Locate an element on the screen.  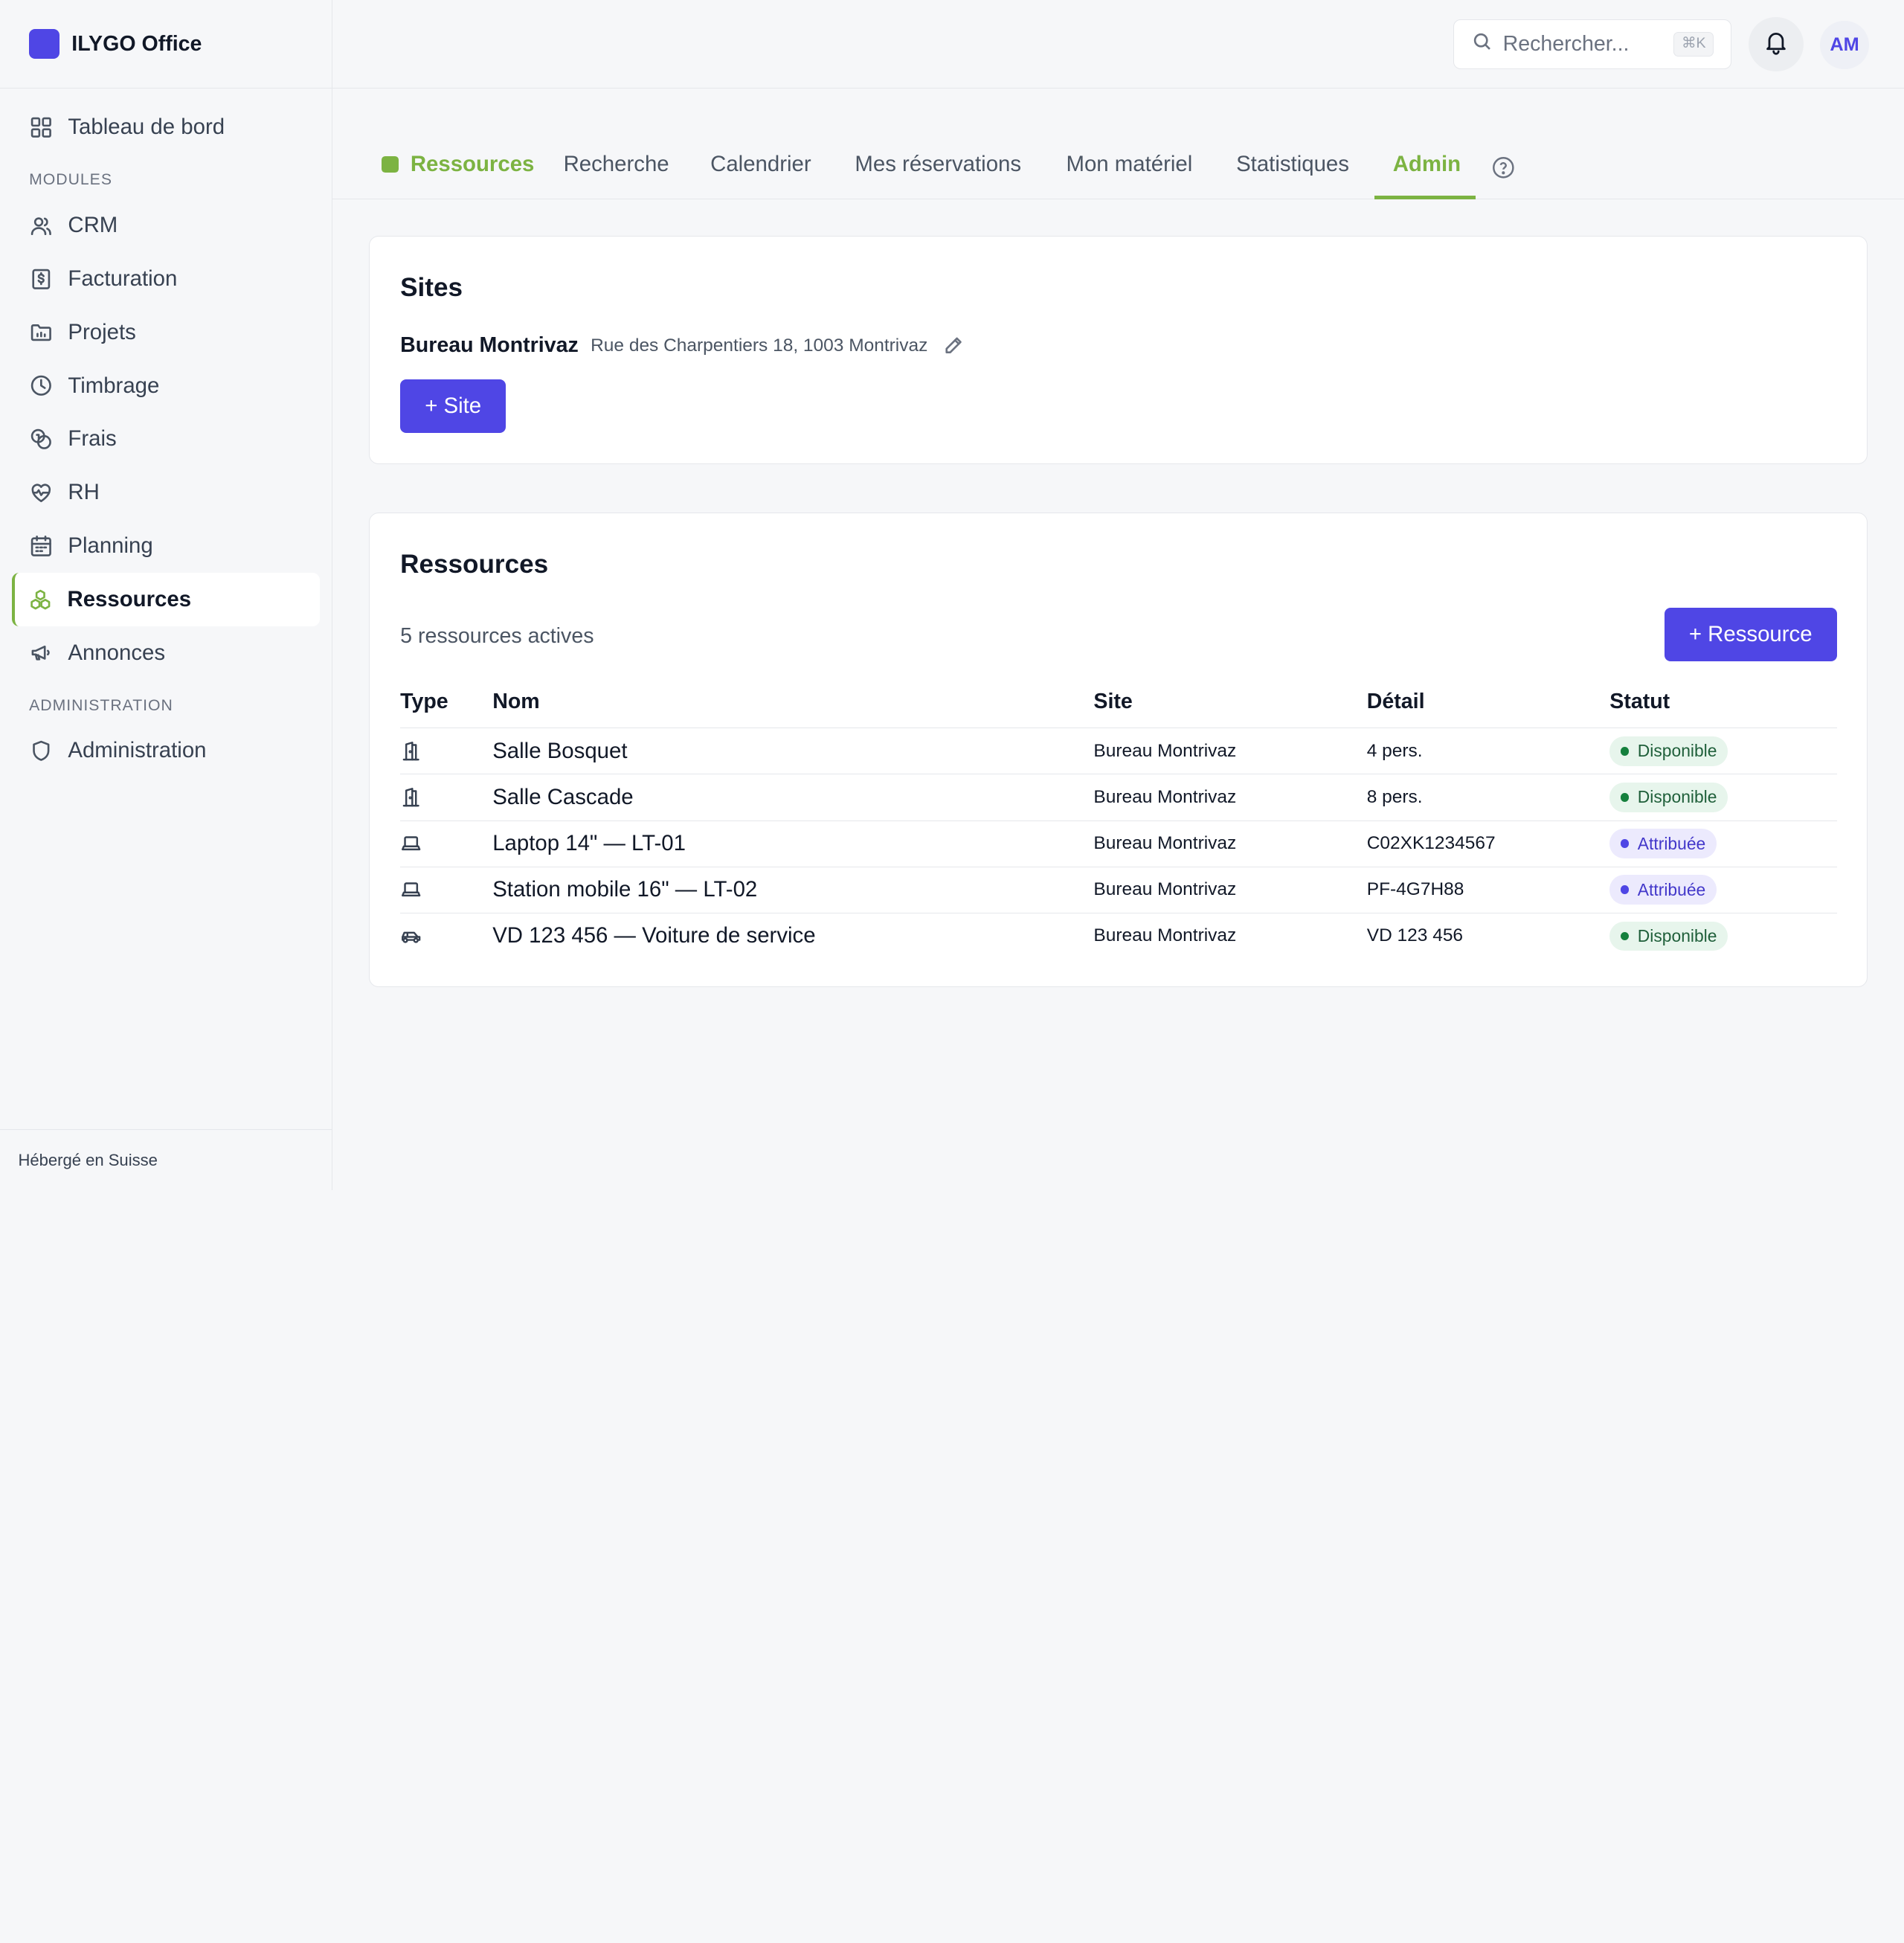
brand-name: ILYGO Office is located at coordinates (136, 43).